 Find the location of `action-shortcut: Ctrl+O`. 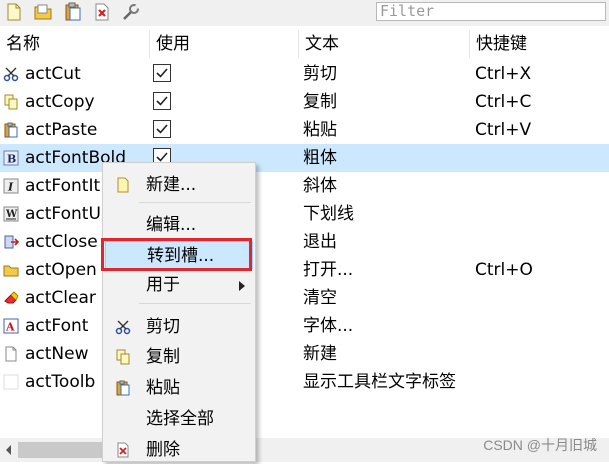

action-shortcut: Ctrl+O is located at coordinates (504, 270).